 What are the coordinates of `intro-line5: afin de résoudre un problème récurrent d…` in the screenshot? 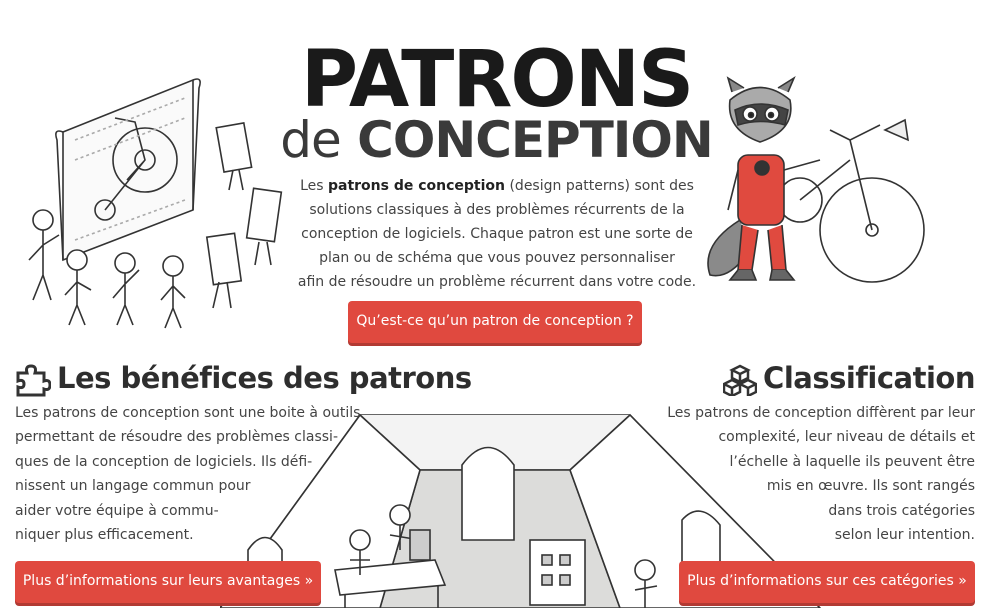 It's located at (497, 282).